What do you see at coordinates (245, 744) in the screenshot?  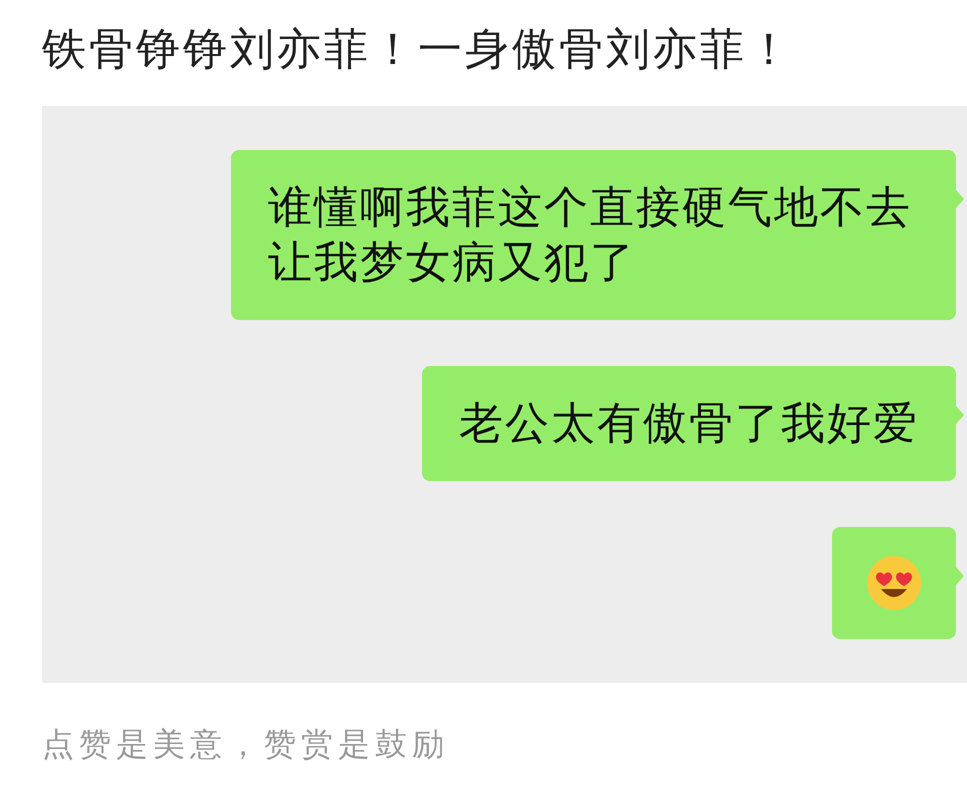 I see `reward-prompt: 点赞是美意，赞赏是鼓励` at bounding box center [245, 744].